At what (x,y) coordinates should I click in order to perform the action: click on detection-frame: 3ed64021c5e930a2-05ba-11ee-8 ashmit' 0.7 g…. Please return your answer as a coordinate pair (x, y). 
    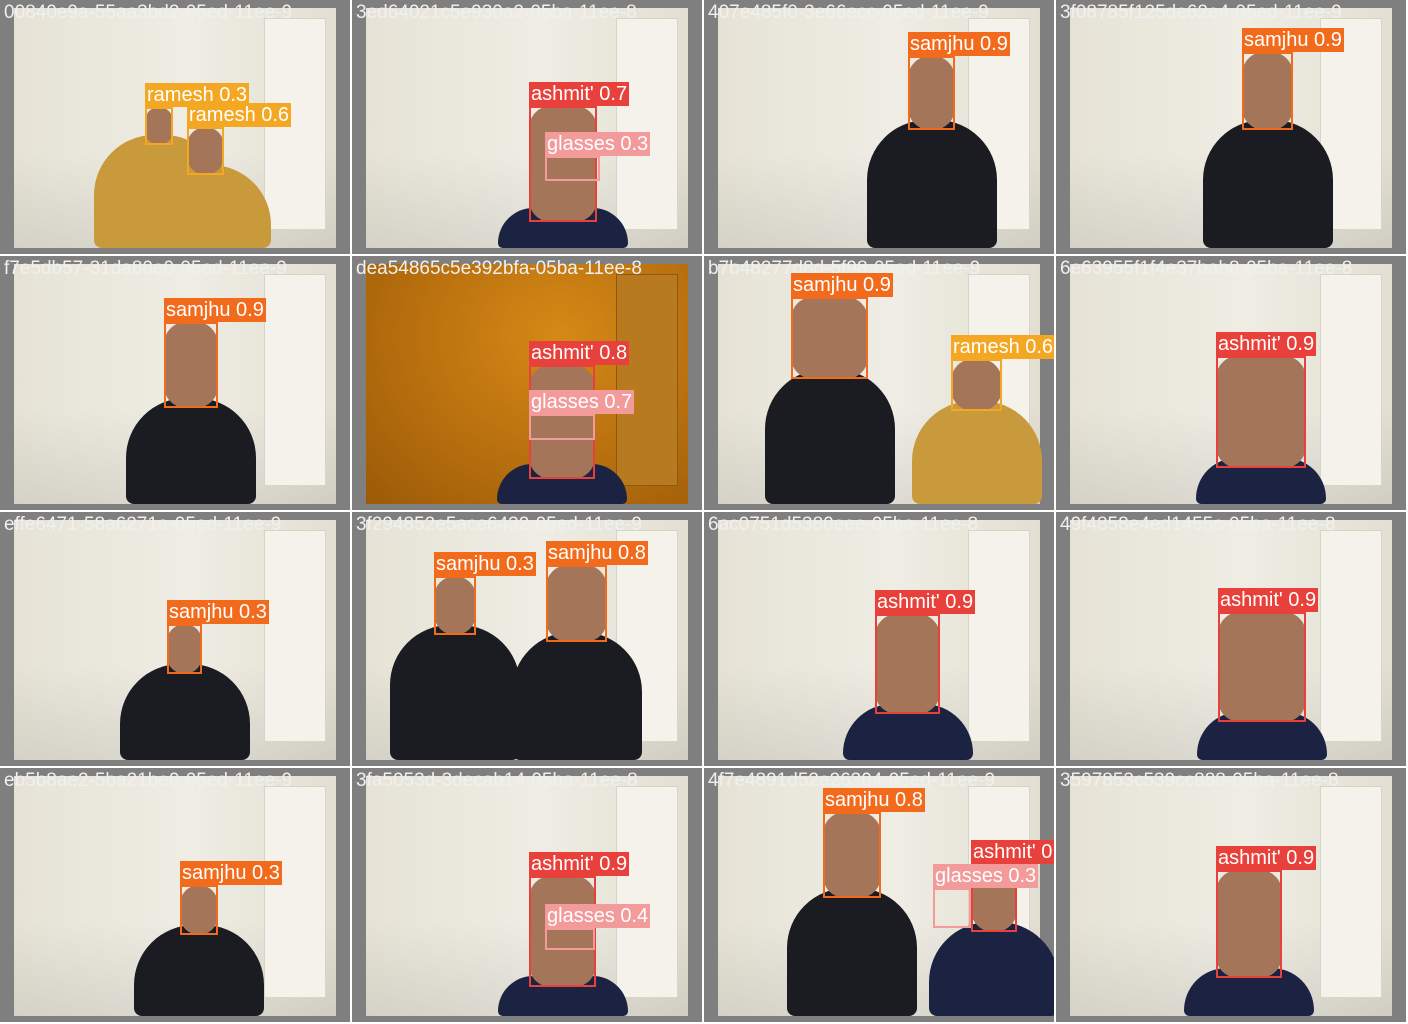
    Looking at the image, I should click on (528, 128).